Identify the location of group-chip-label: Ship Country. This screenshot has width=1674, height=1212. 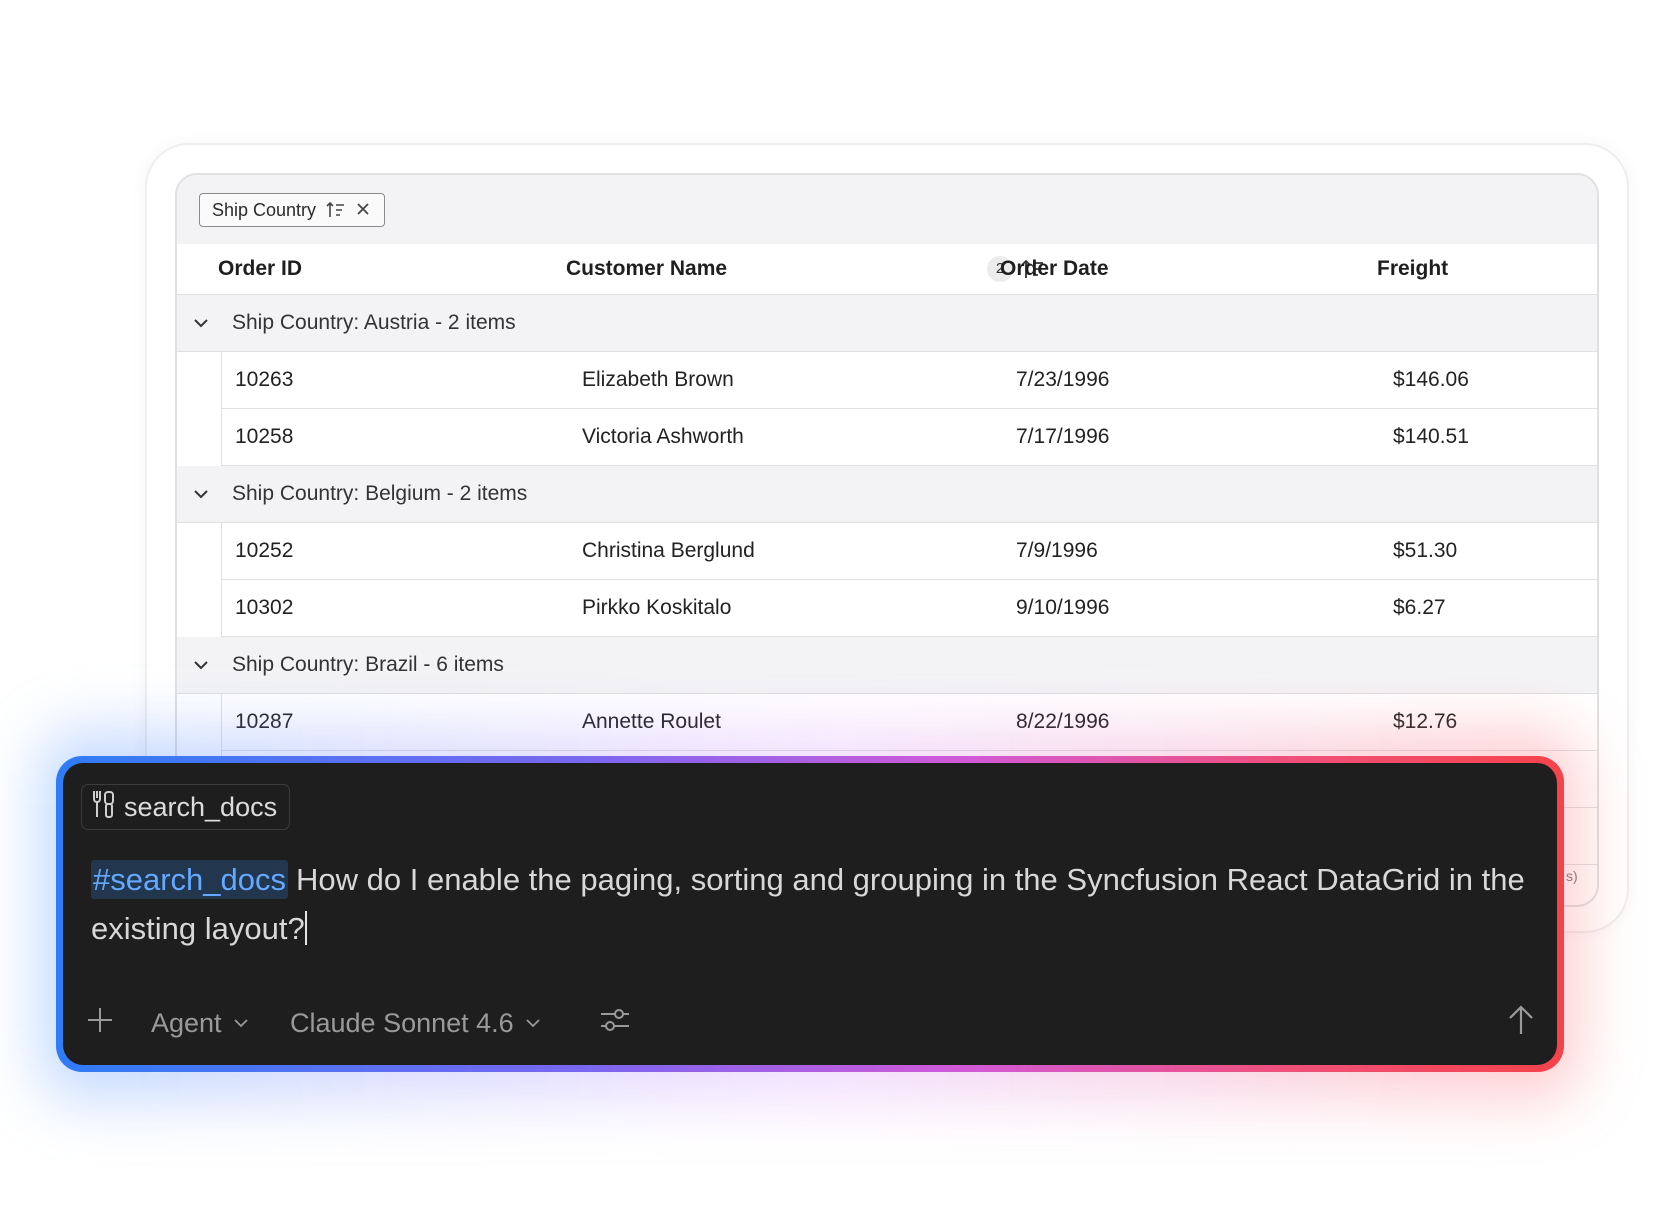
(264, 209).